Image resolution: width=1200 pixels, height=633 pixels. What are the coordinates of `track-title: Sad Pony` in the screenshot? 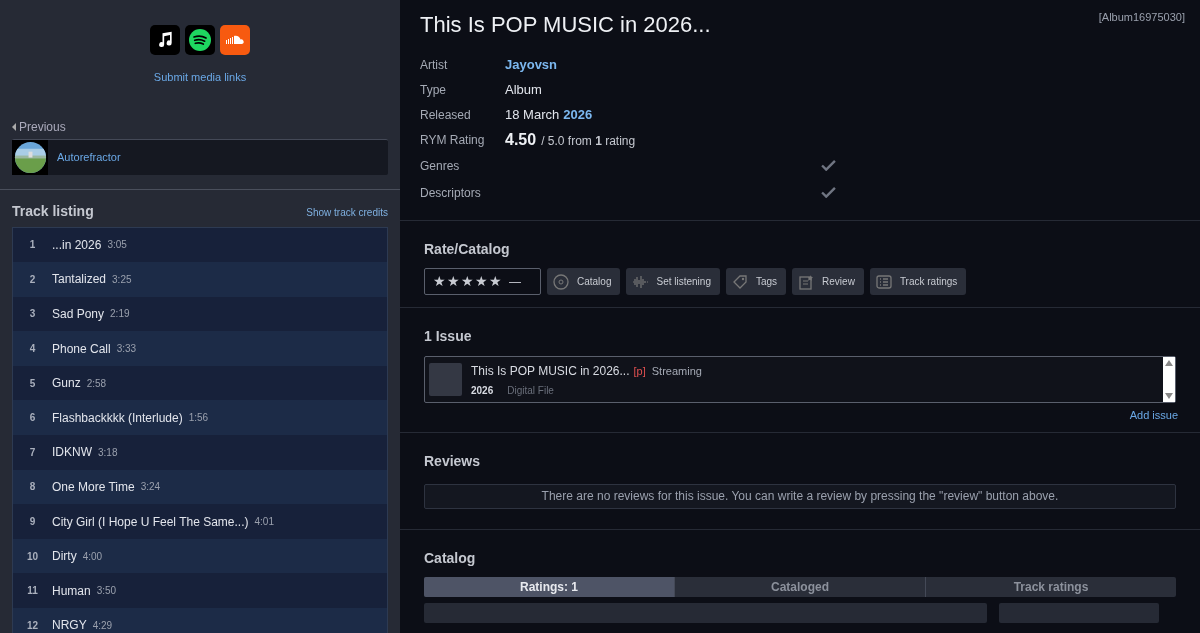 It's located at (78, 314).